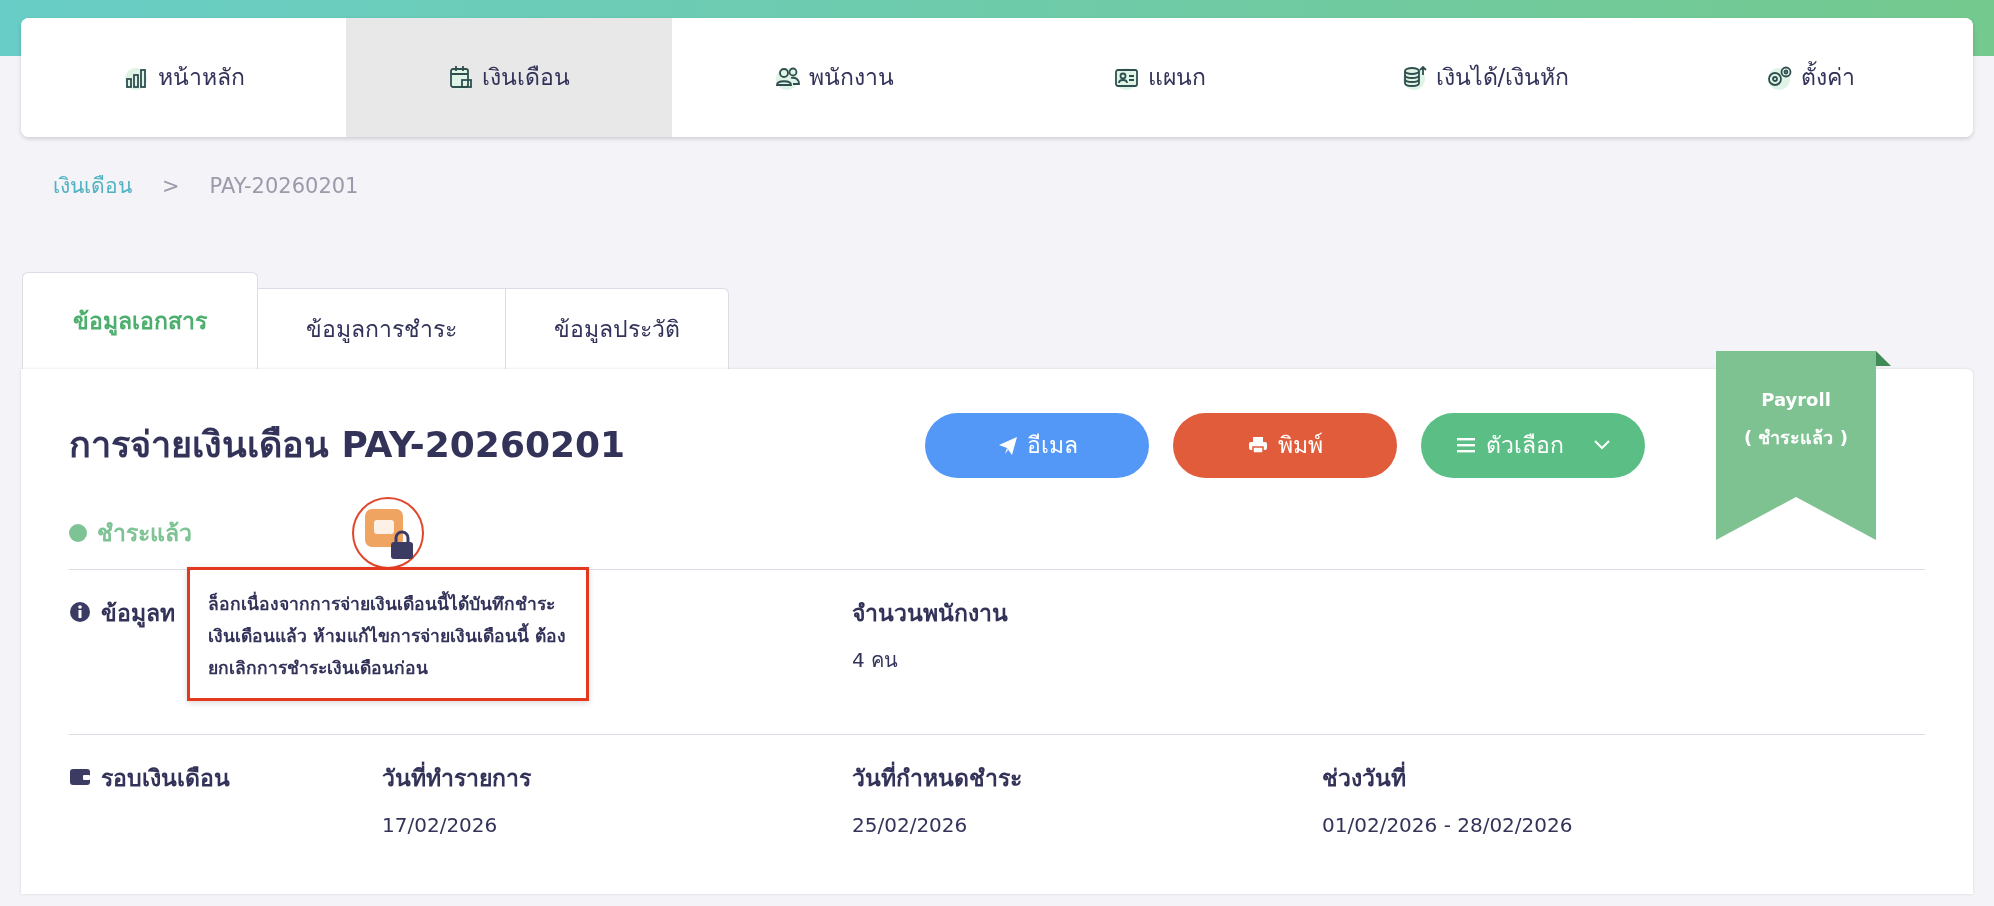 The image size is (1994, 906). What do you see at coordinates (138, 614) in the screenshot?
I see `section-heading: ข้อมูลท` at bounding box center [138, 614].